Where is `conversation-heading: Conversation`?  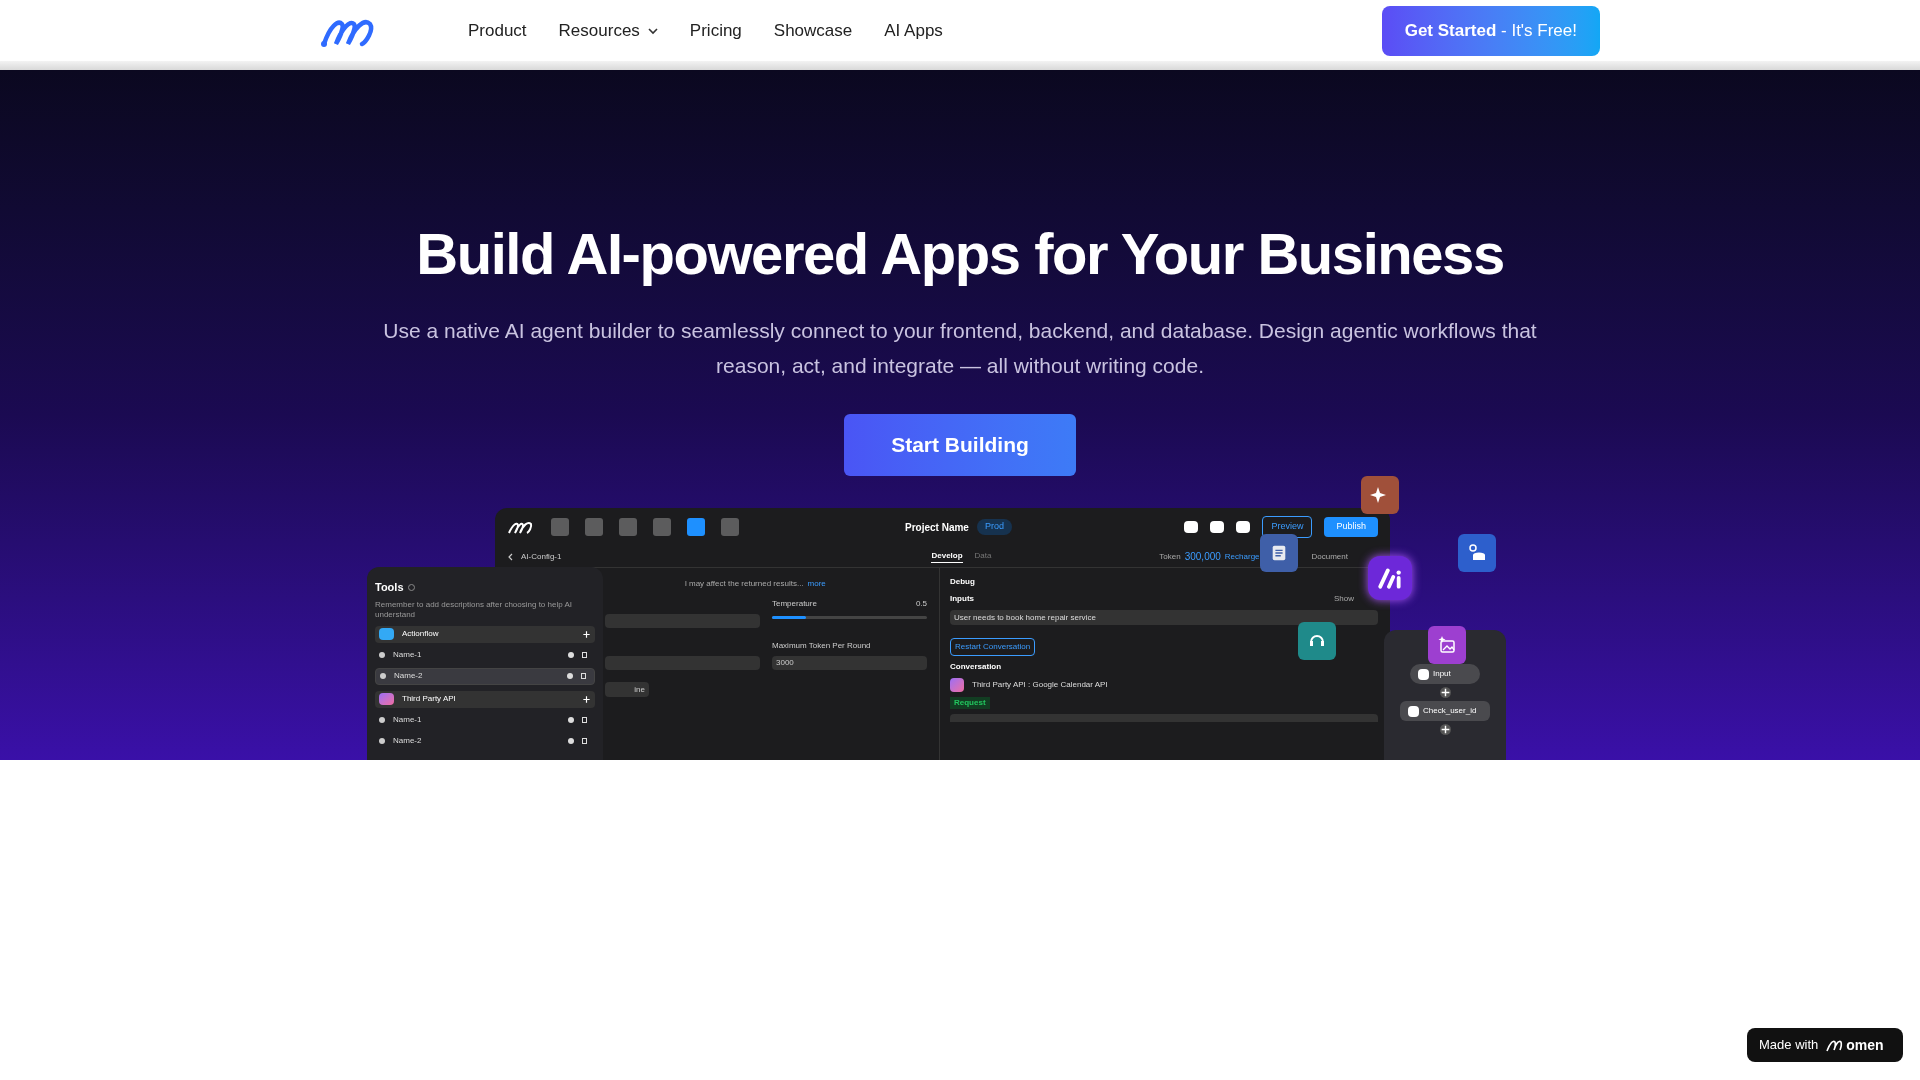
conversation-heading: Conversation is located at coordinates (976, 667).